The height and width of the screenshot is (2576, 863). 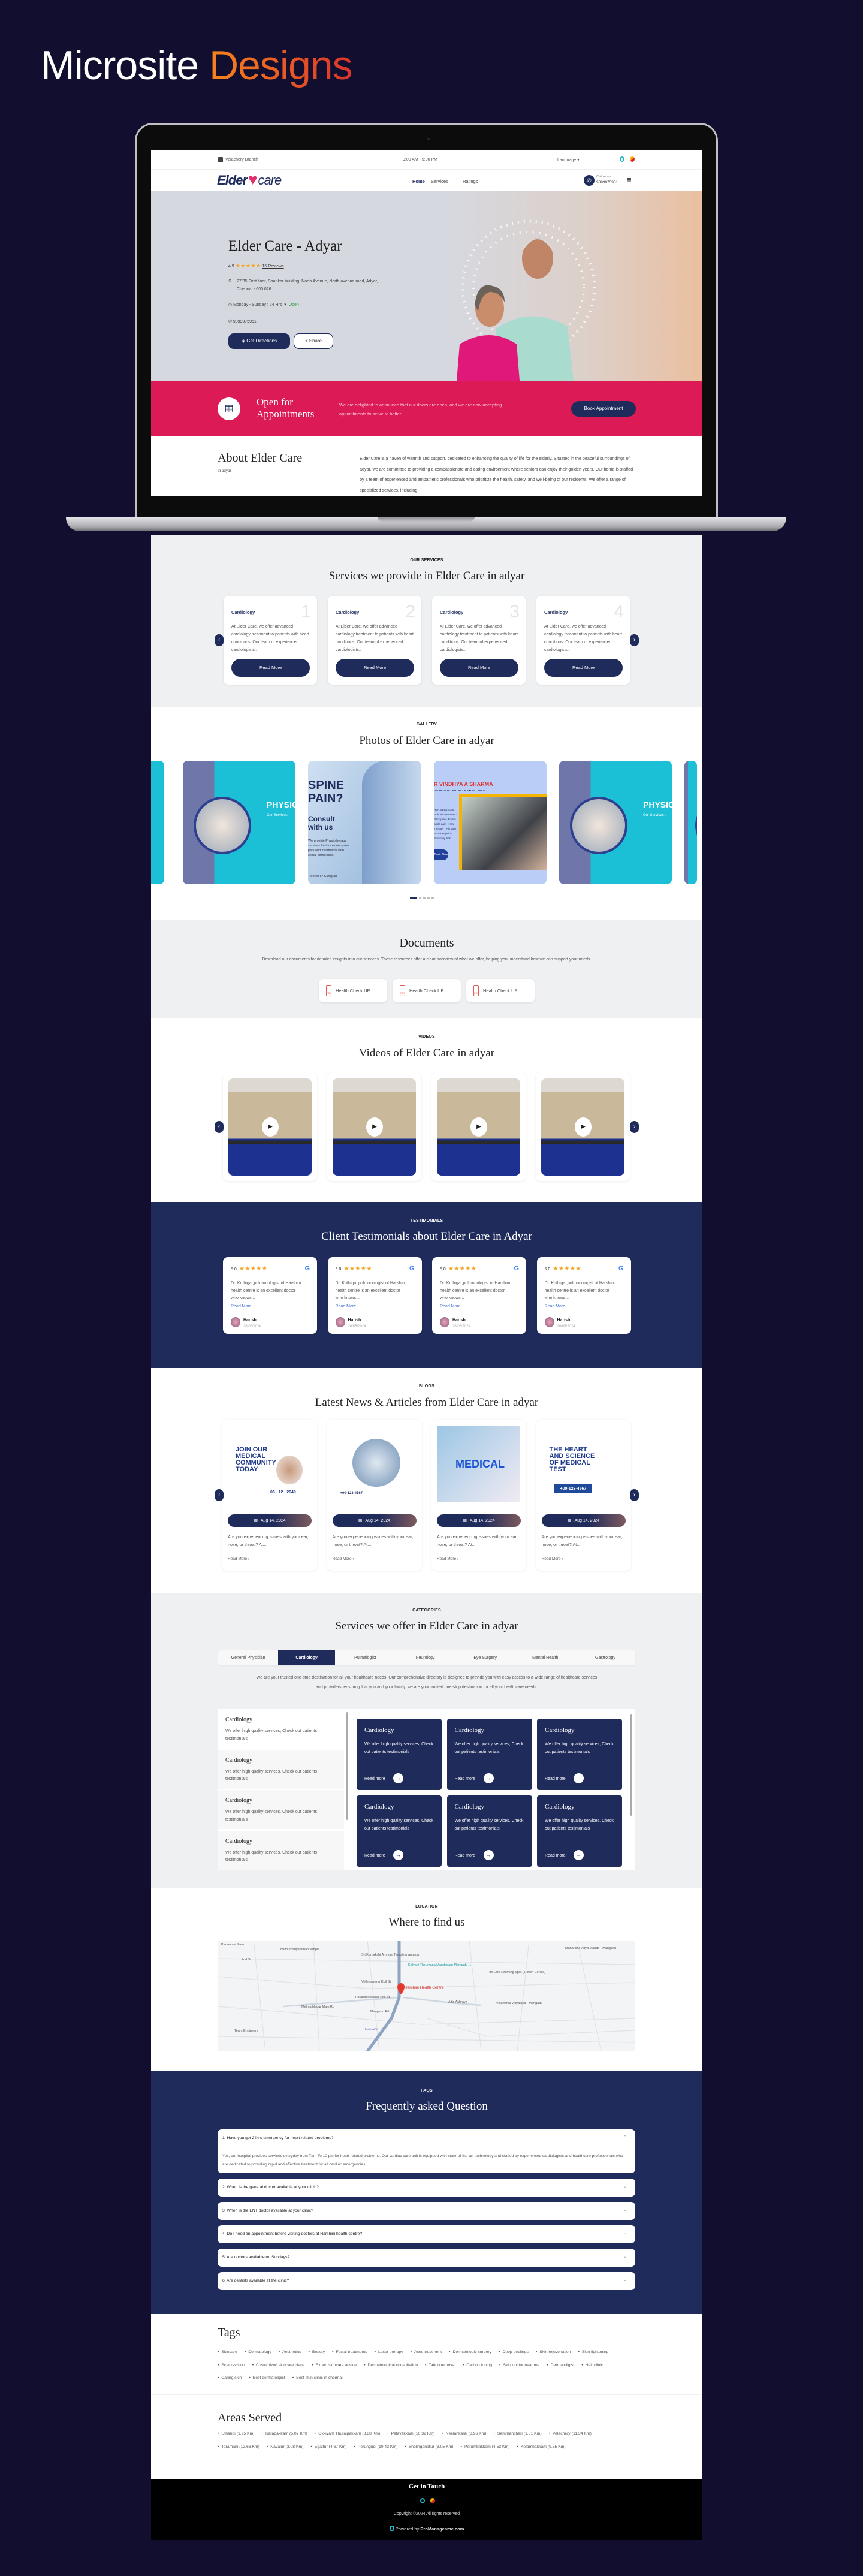 What do you see at coordinates (605, 1657) in the screenshot?
I see `tab-gastrology: Gastrology` at bounding box center [605, 1657].